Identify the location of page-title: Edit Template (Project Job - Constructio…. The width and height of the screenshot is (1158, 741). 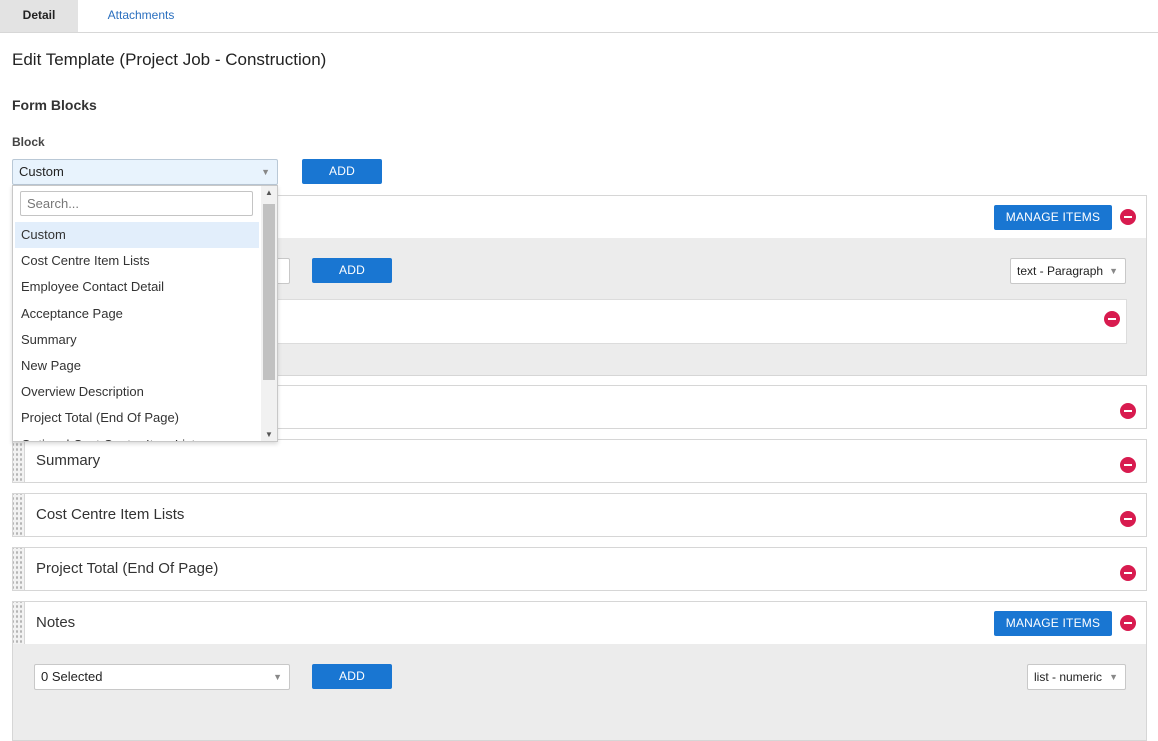
(169, 59).